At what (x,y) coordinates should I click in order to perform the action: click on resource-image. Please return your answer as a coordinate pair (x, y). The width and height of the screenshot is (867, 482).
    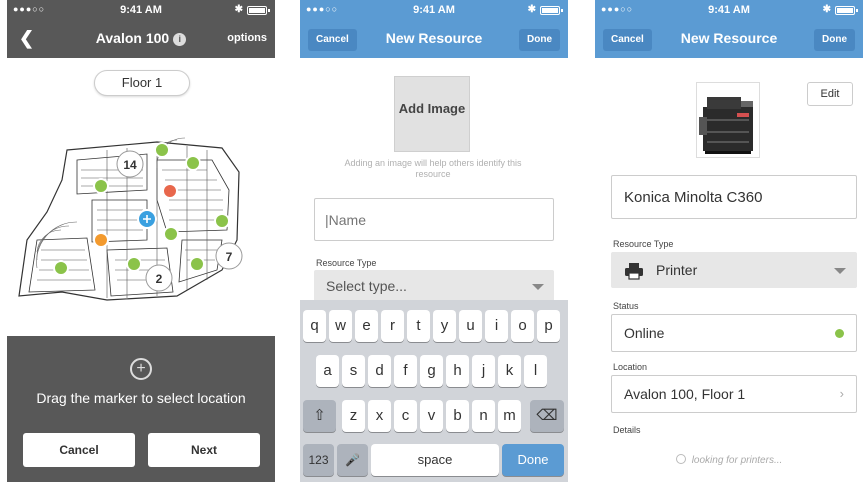
    Looking at the image, I should click on (728, 120).